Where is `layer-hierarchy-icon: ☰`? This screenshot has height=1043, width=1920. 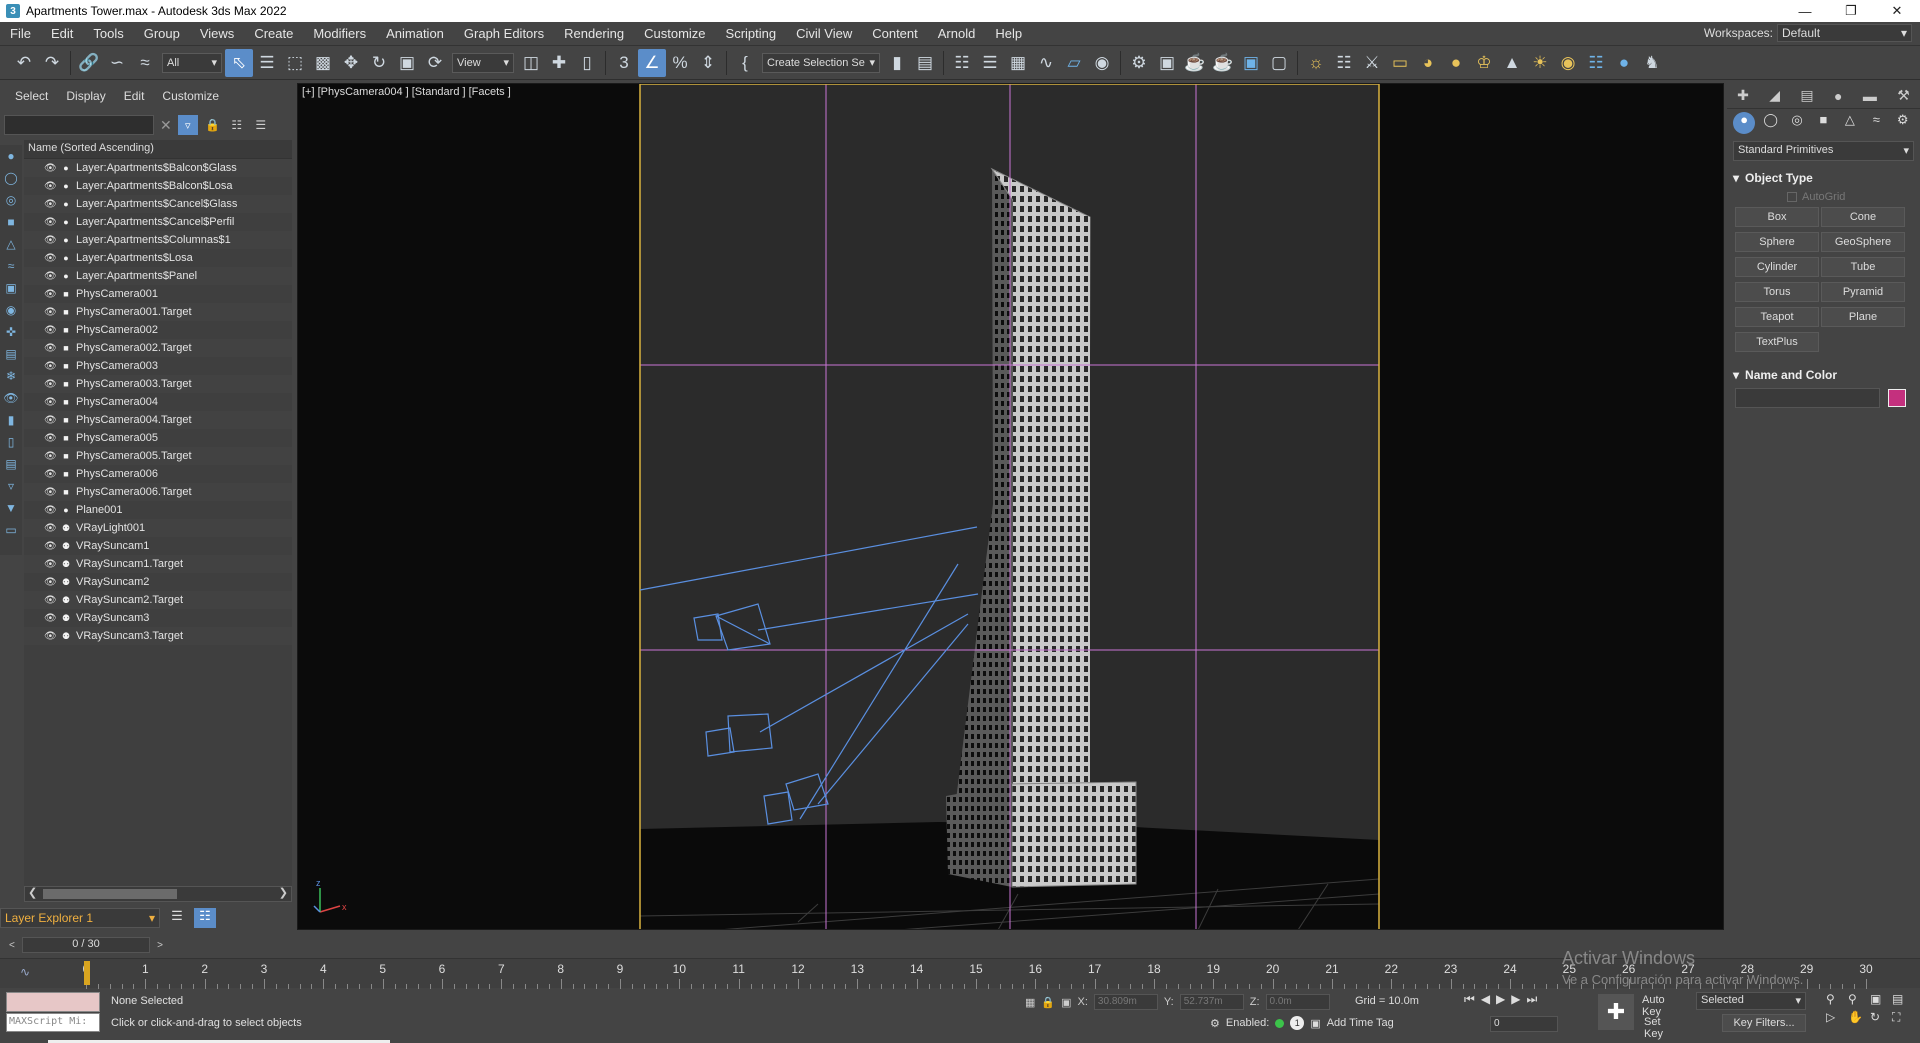
layer-hierarchy-icon: ☰ is located at coordinates (261, 125).